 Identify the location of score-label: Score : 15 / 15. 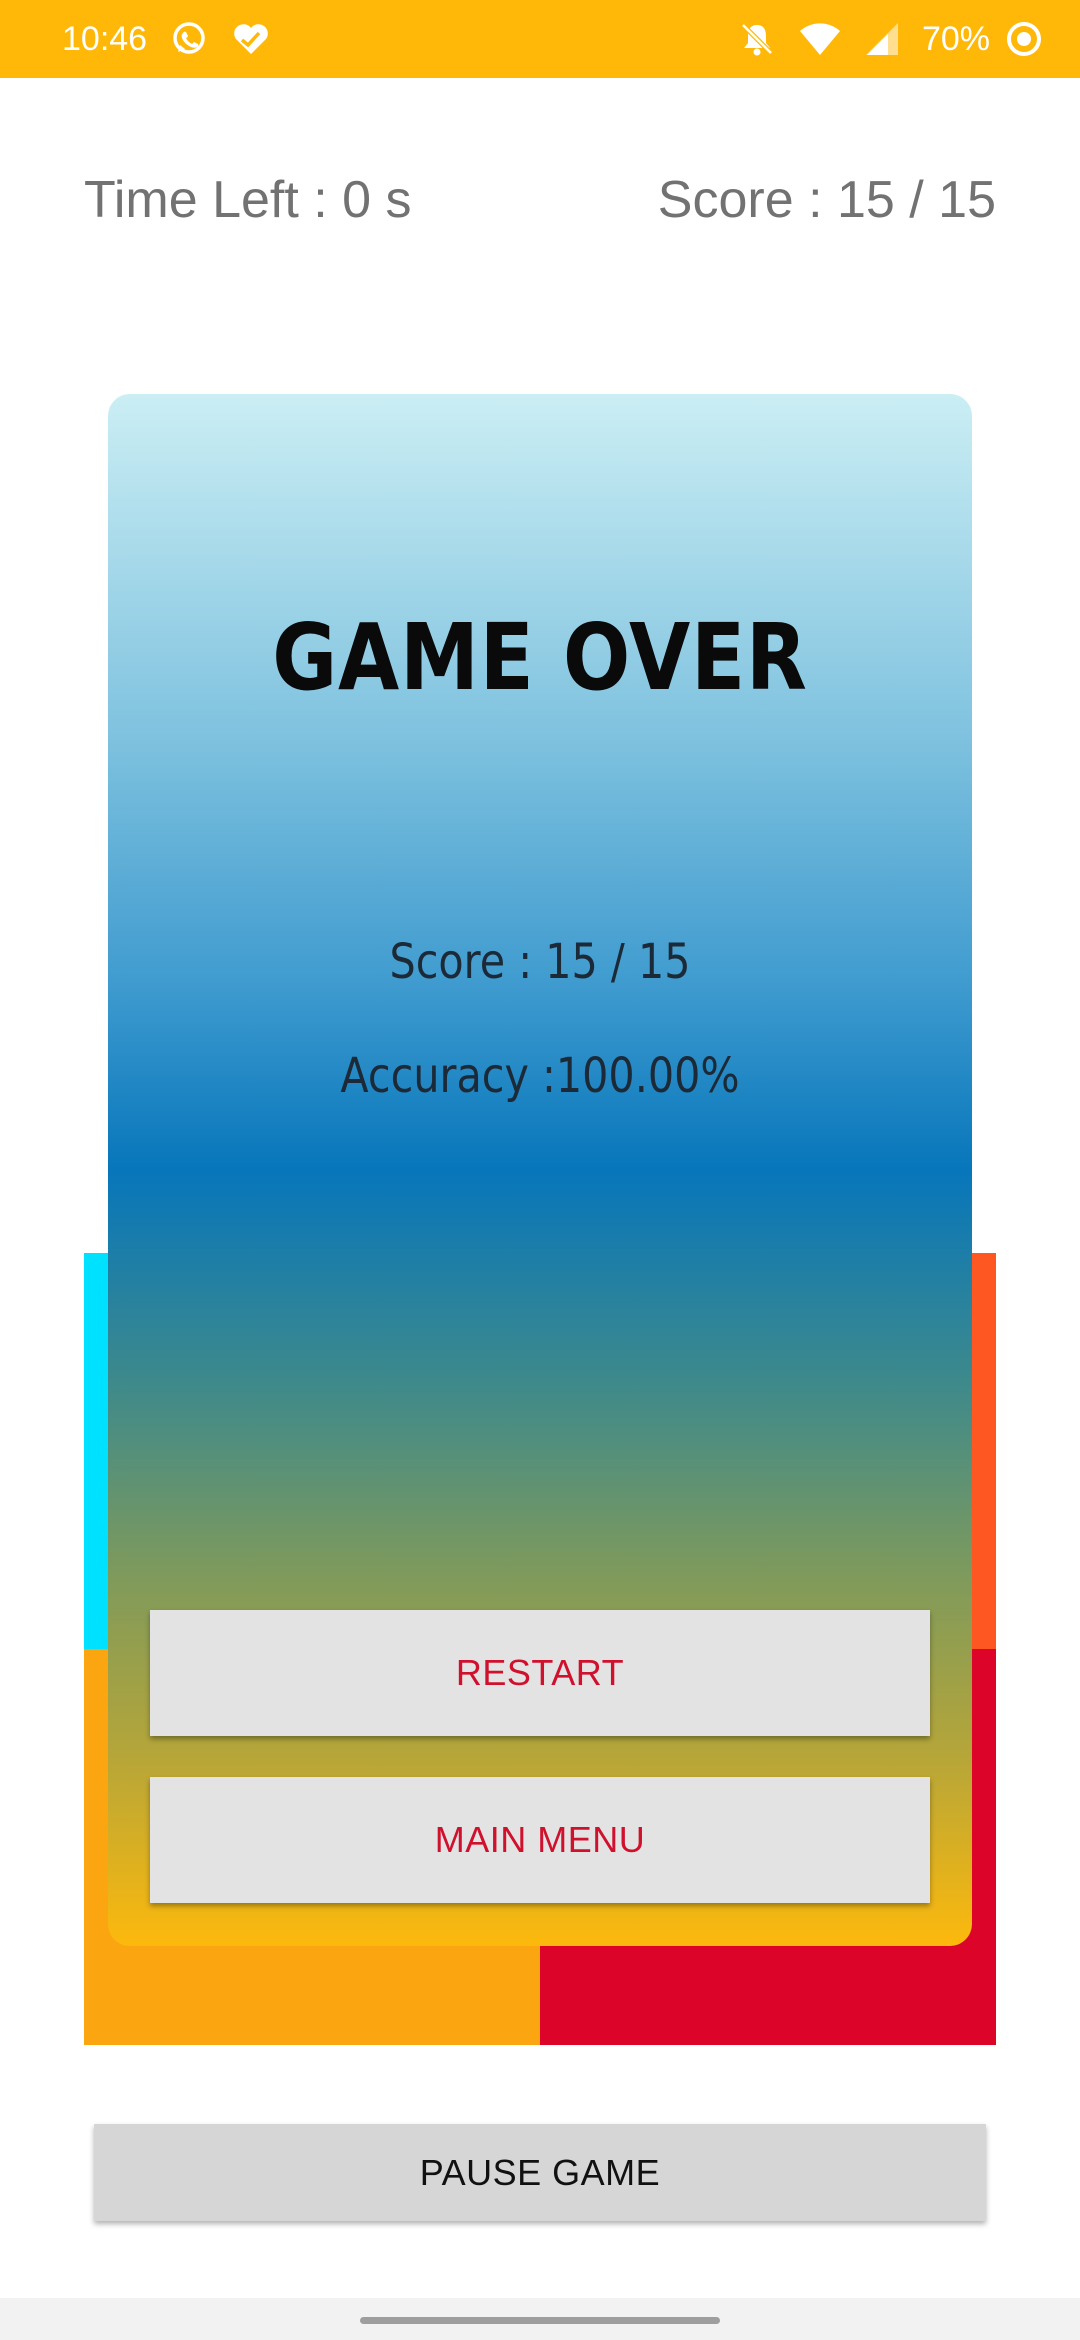
(826, 200).